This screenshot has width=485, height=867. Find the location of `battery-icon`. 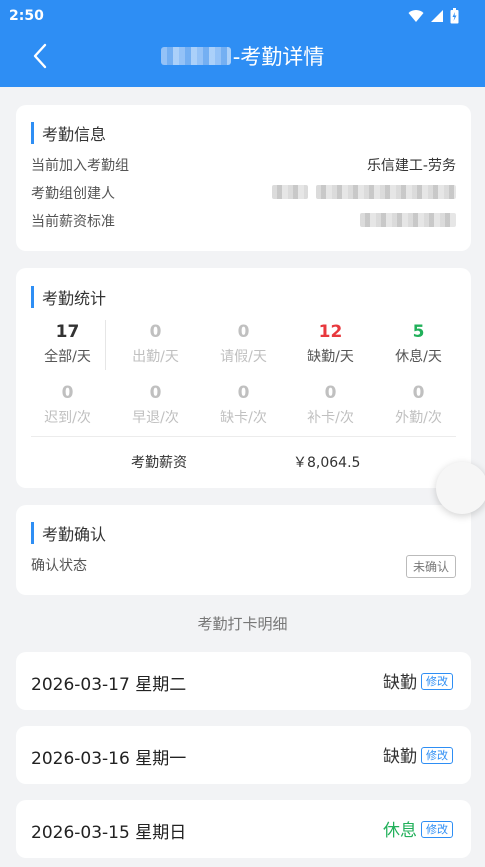

battery-icon is located at coordinates (454, 16).